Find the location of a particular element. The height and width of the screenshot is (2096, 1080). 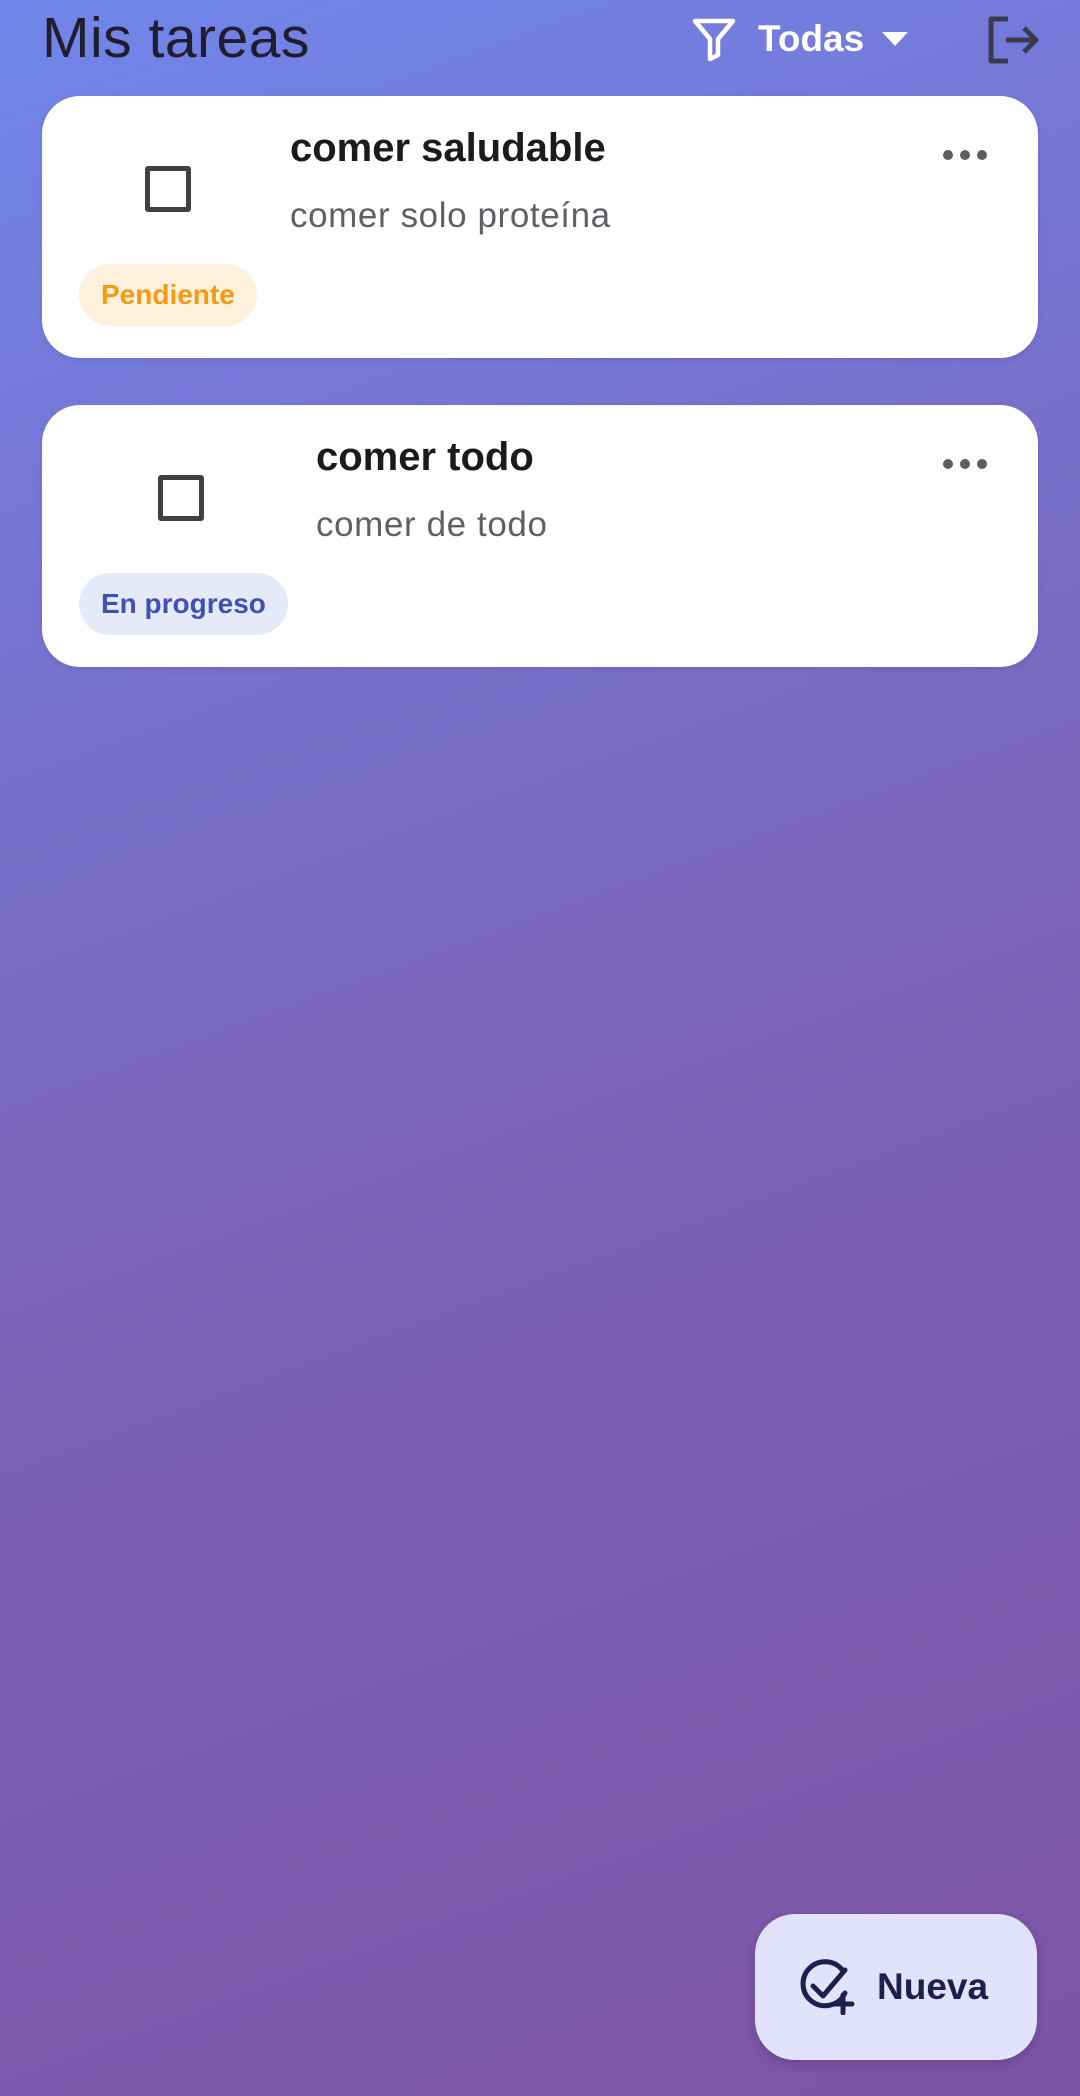

logout-icon is located at coordinates (1014, 40).